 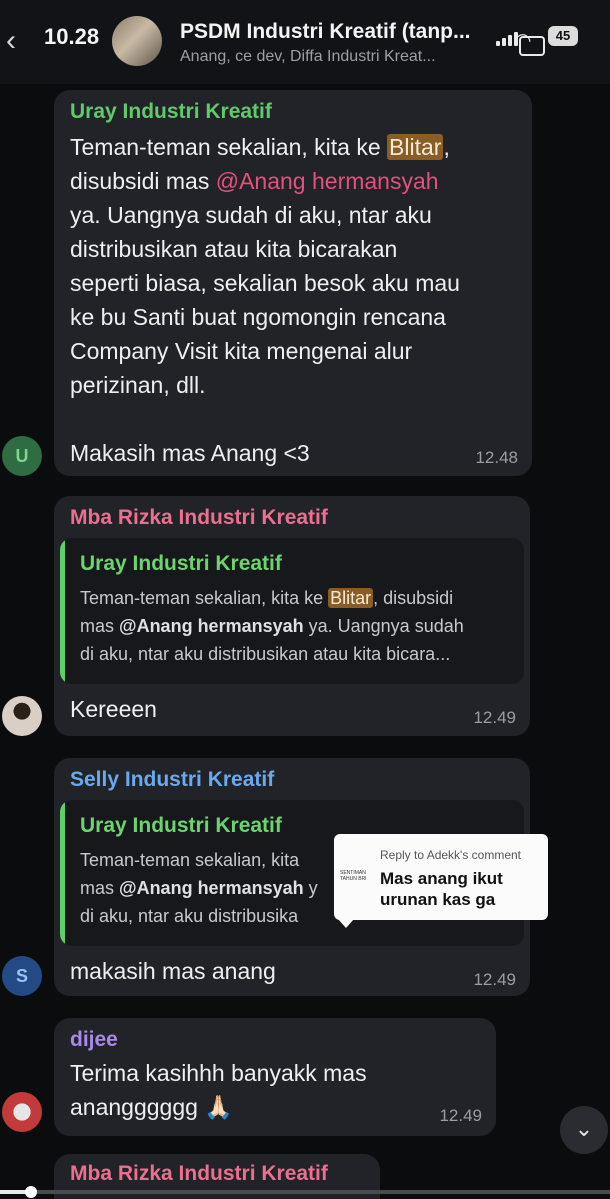 What do you see at coordinates (305, 1192) in the screenshot?
I see `video-progress-bar` at bounding box center [305, 1192].